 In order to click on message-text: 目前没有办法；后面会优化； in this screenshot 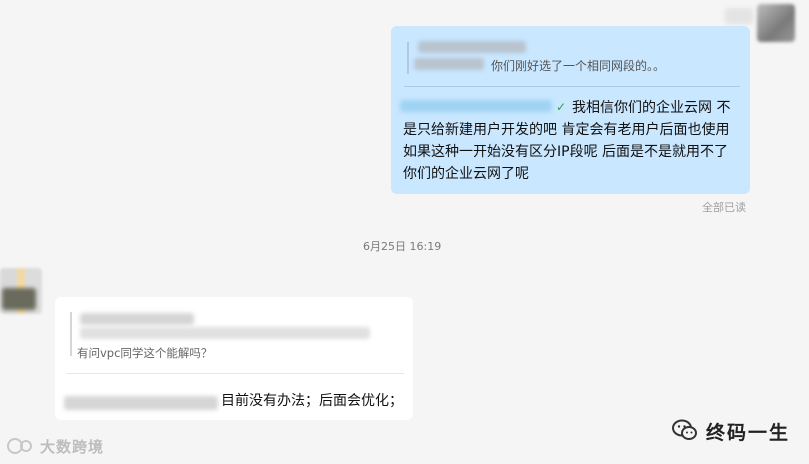, I will do `click(312, 401)`.